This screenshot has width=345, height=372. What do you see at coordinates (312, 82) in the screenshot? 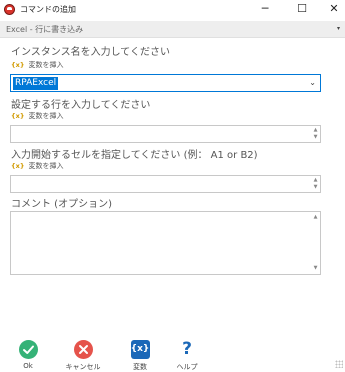
I see `chevron-down-icon: ⌄` at bounding box center [312, 82].